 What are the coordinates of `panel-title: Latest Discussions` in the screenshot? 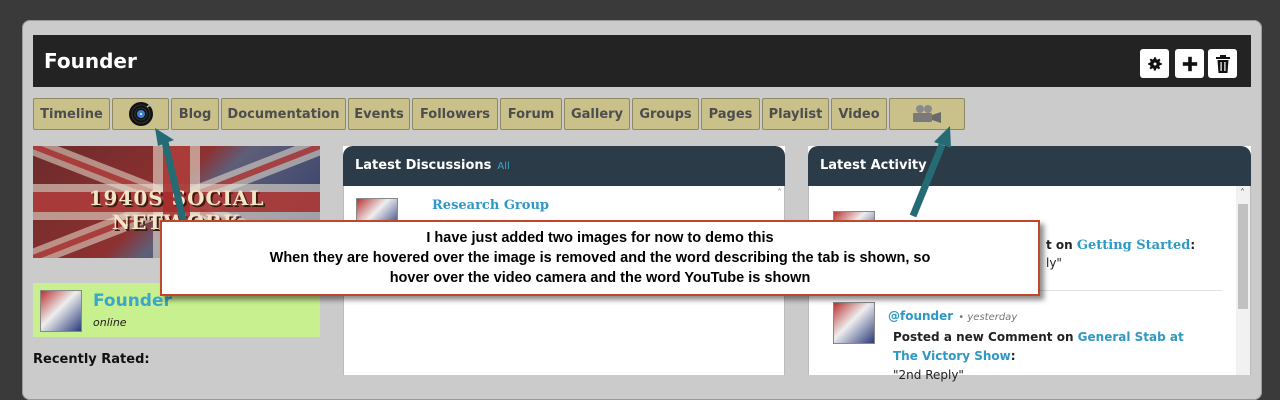 It's located at (423, 165).